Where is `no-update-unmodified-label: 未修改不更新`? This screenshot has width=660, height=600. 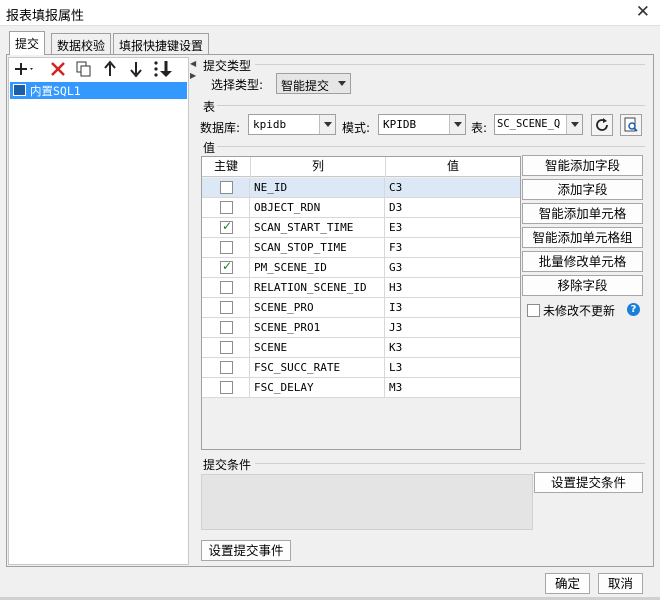 no-update-unmodified-label: 未修改不更新 is located at coordinates (579, 311).